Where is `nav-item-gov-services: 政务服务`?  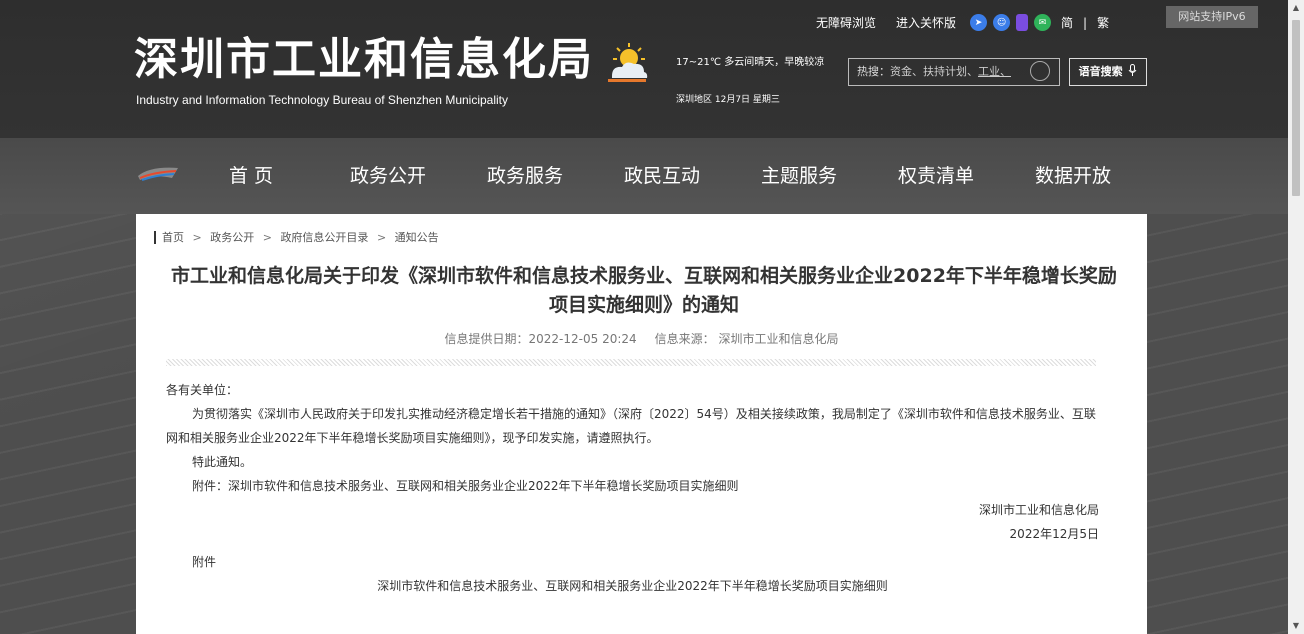
nav-item-gov-services: 政务服务 is located at coordinates (525, 174).